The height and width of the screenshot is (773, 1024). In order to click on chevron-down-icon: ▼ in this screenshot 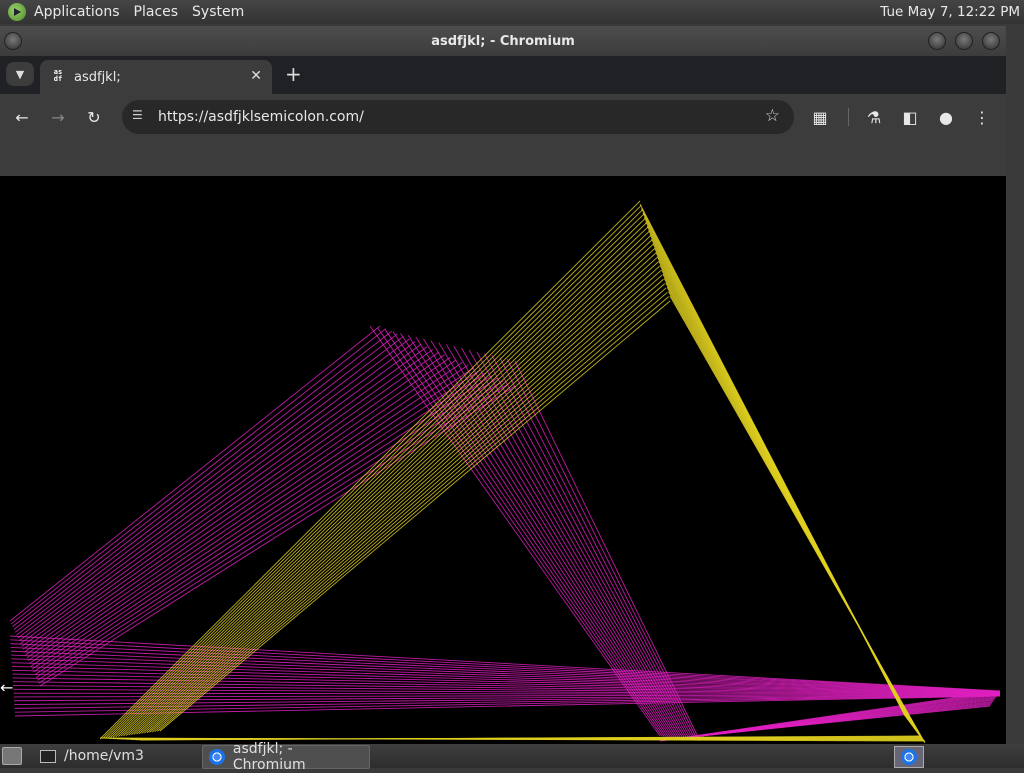, I will do `click(20, 74)`.